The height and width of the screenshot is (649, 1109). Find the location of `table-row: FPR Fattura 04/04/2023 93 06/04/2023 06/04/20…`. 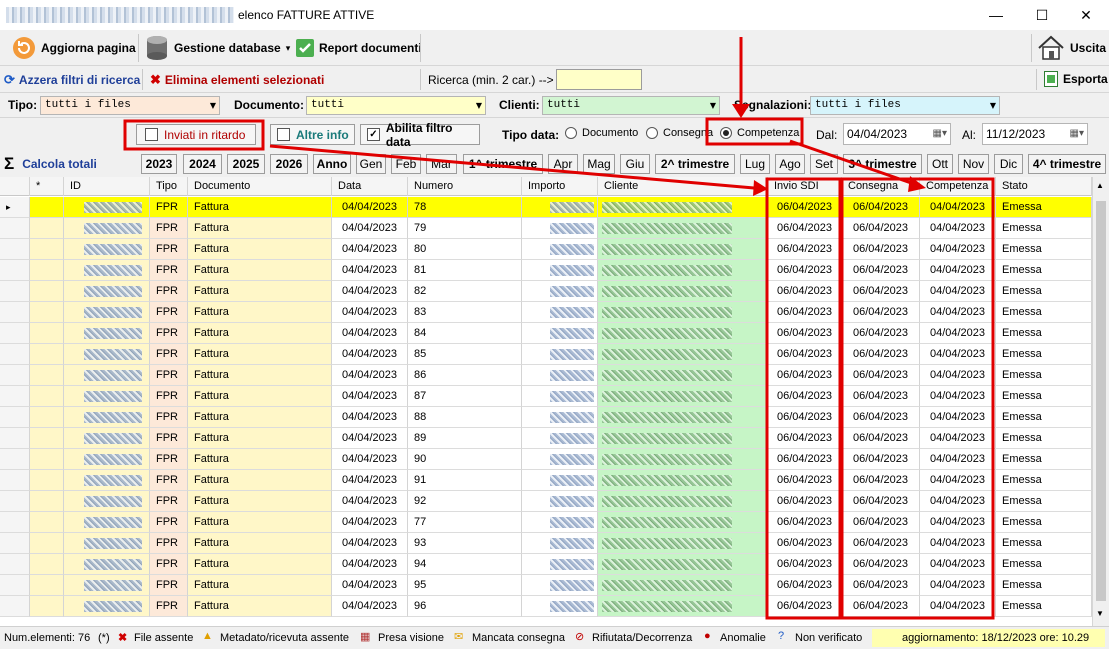

table-row: FPR Fattura 04/04/2023 93 06/04/2023 06/04/20… is located at coordinates (546, 543).